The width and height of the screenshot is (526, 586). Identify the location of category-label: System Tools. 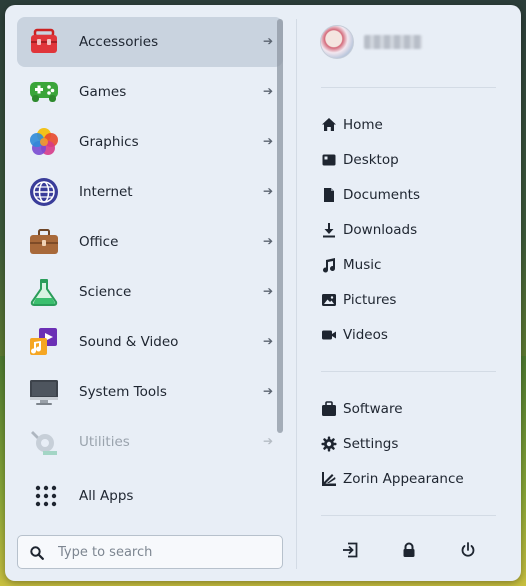
(123, 392).